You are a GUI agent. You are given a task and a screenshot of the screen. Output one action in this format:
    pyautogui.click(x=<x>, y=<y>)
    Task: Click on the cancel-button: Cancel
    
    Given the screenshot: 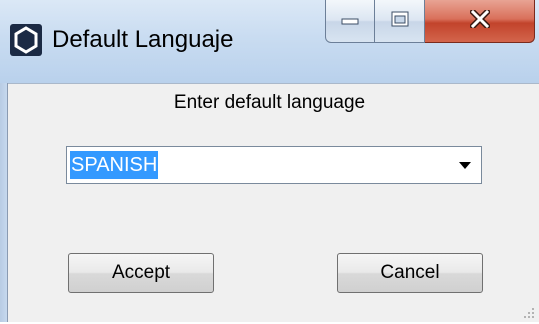 What is the action you would take?
    pyautogui.click(x=410, y=273)
    